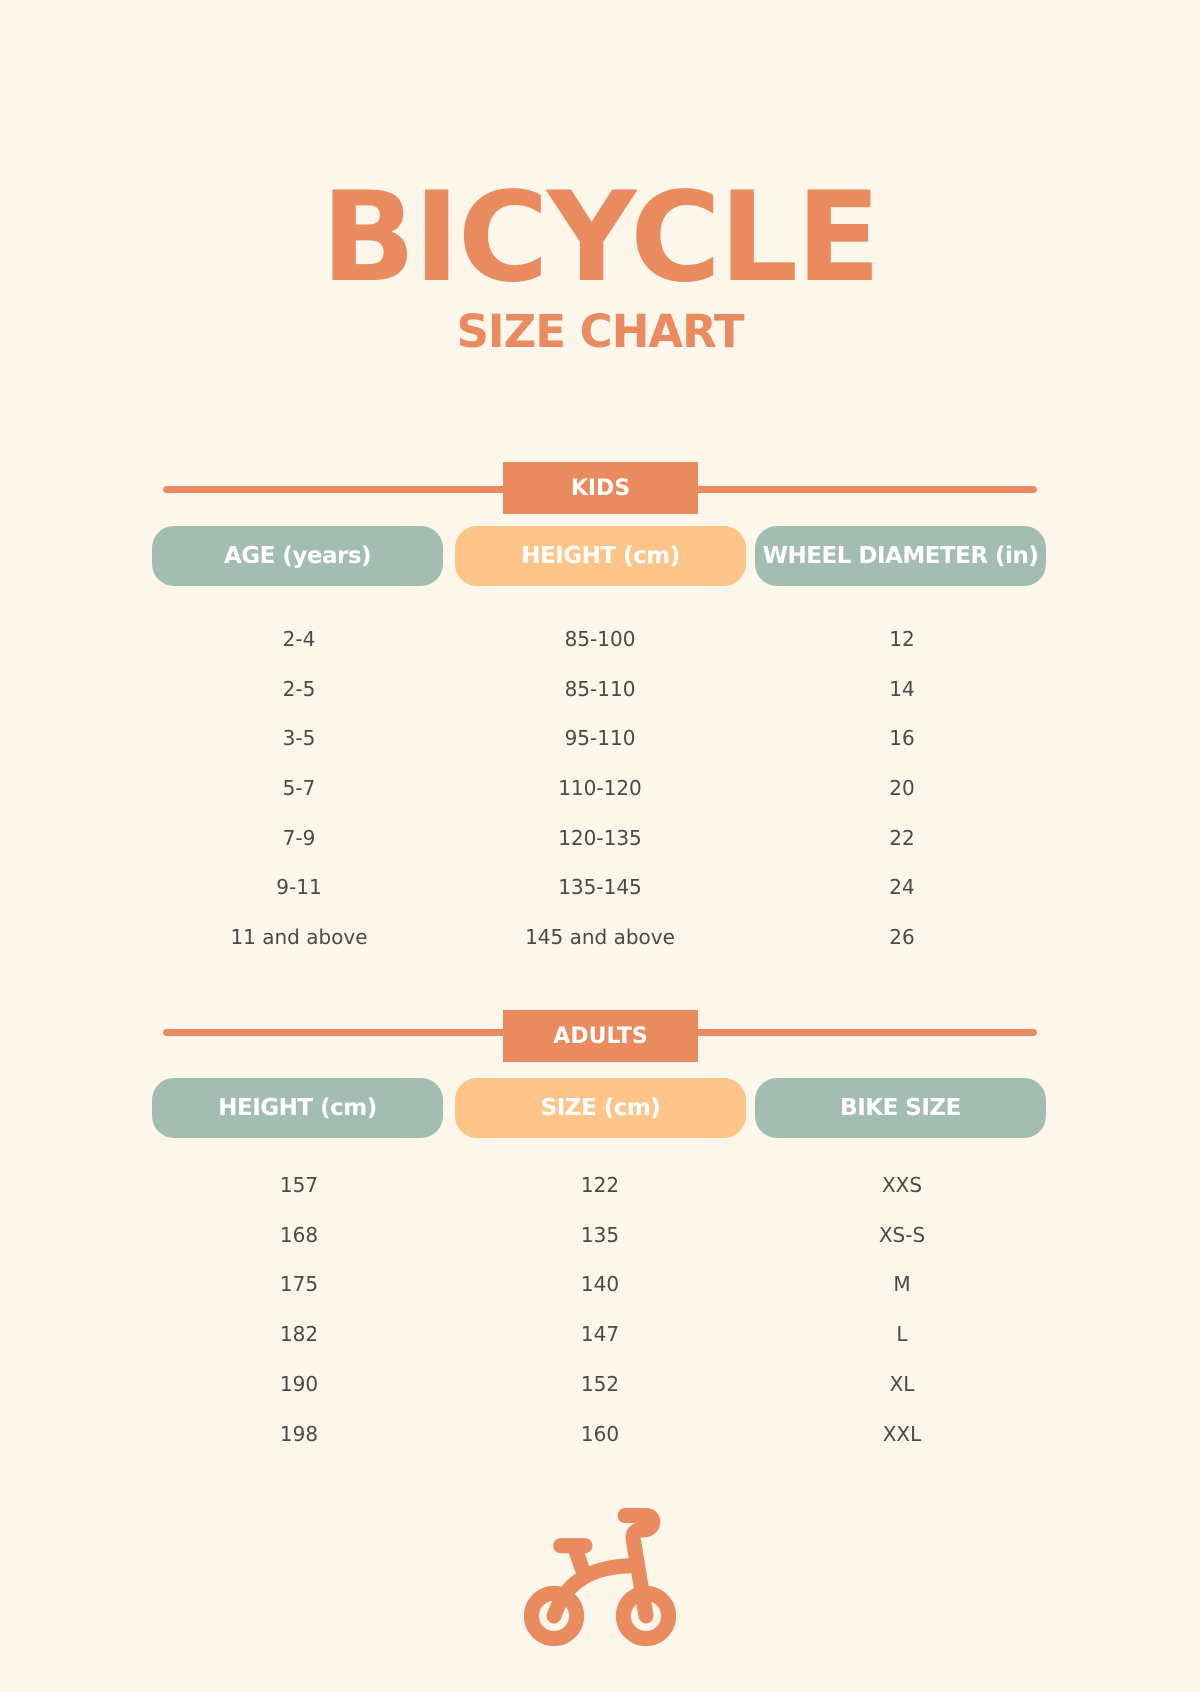  I want to click on adults-size-cell: 147, so click(600, 1334).